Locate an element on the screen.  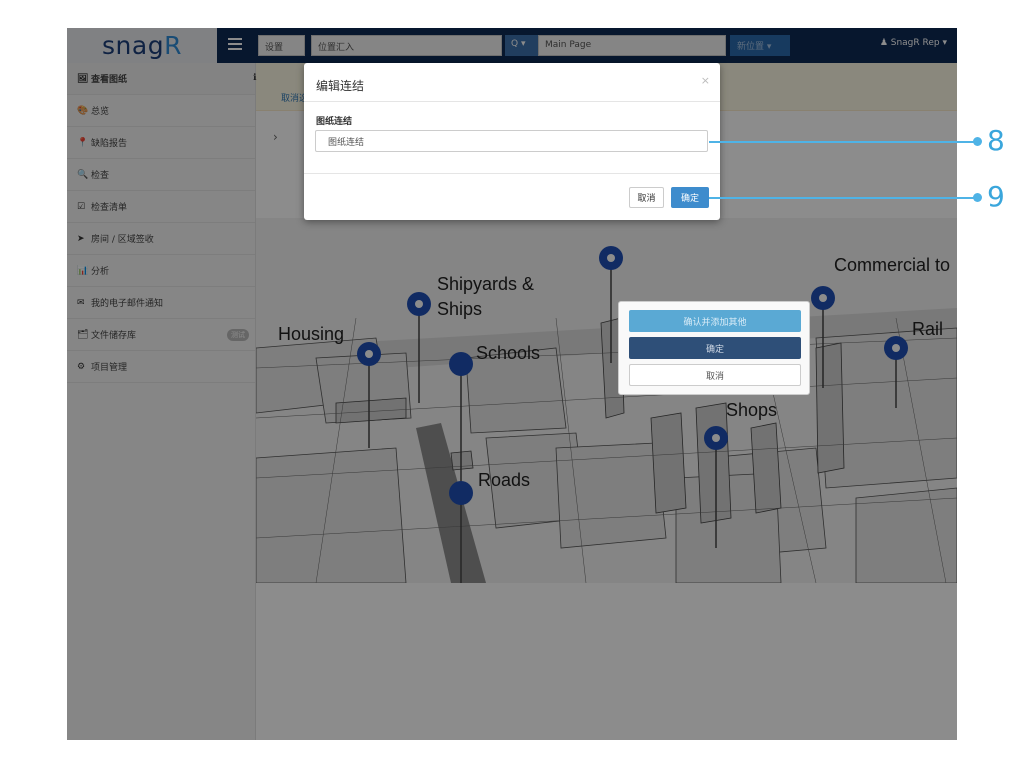
callout-number-9: 9 is located at coordinates (996, 196).